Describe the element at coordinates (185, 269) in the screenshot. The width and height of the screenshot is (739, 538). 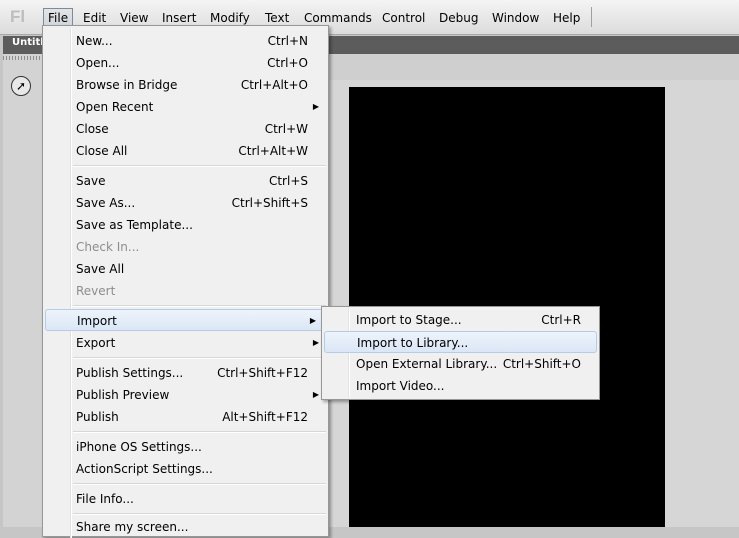
I see `menu-item-save-all: Save All` at that location.